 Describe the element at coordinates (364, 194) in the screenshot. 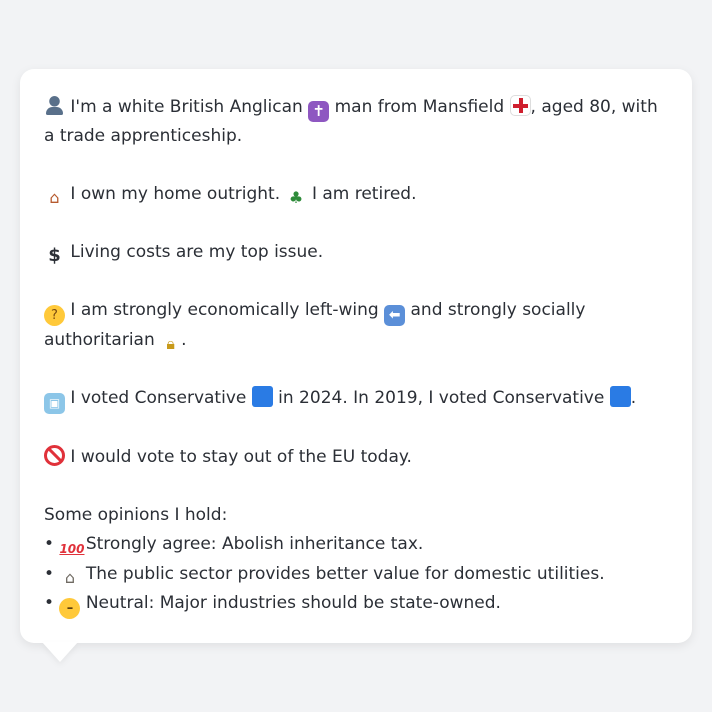

I see `retired-text: I am retired.` at that location.